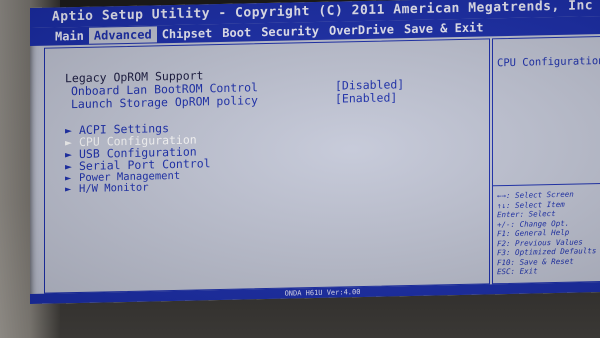 This screenshot has height=338, width=600. What do you see at coordinates (290, 31) in the screenshot?
I see `tab-security: Security` at bounding box center [290, 31].